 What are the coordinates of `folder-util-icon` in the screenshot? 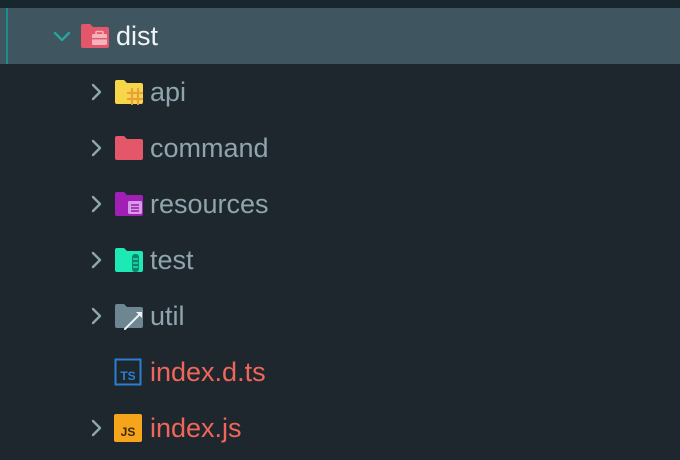 It's located at (129, 317).